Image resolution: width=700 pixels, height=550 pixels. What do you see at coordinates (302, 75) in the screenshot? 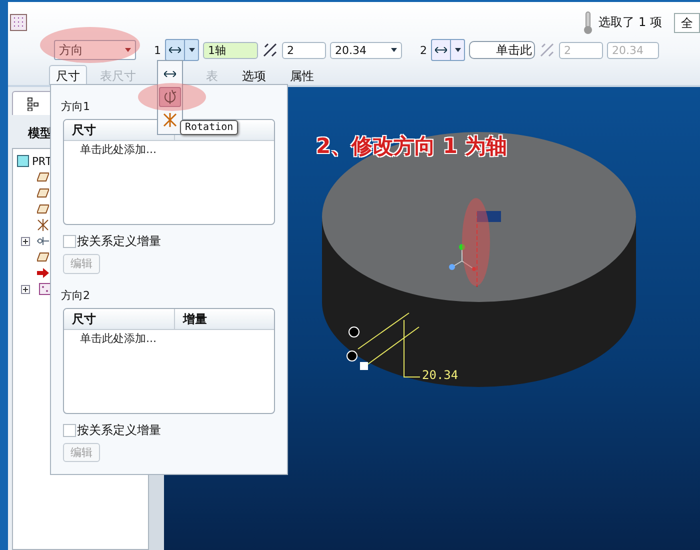
I see `tab: 属性` at bounding box center [302, 75].